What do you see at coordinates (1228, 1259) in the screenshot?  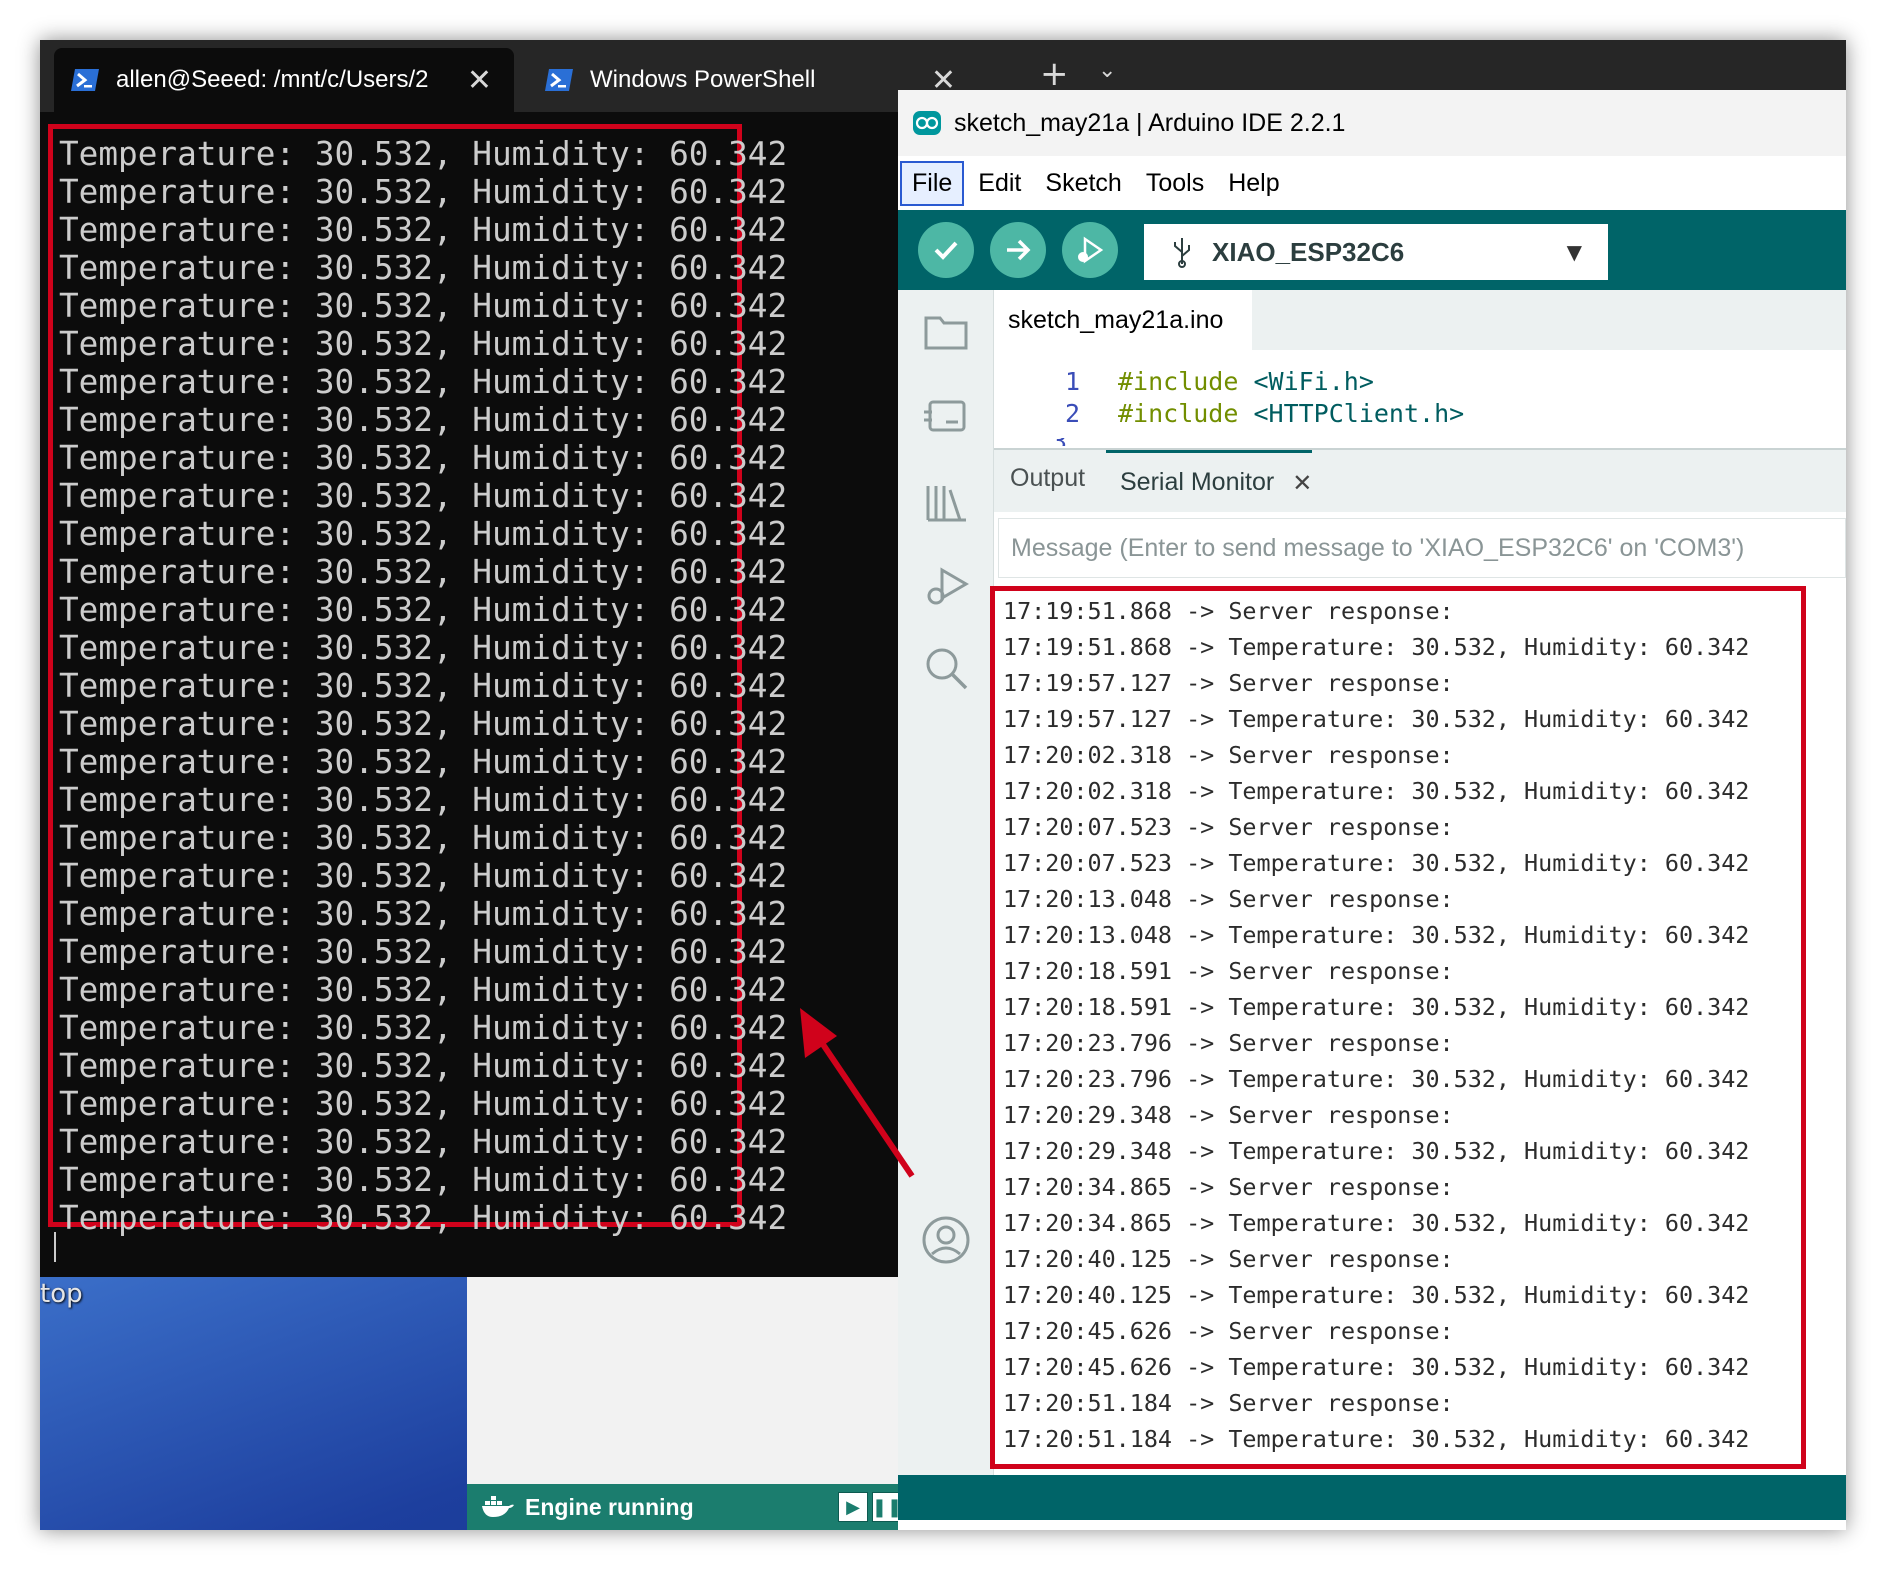 I see `serial-line: 17:20:40.125 -> Server response:` at bounding box center [1228, 1259].